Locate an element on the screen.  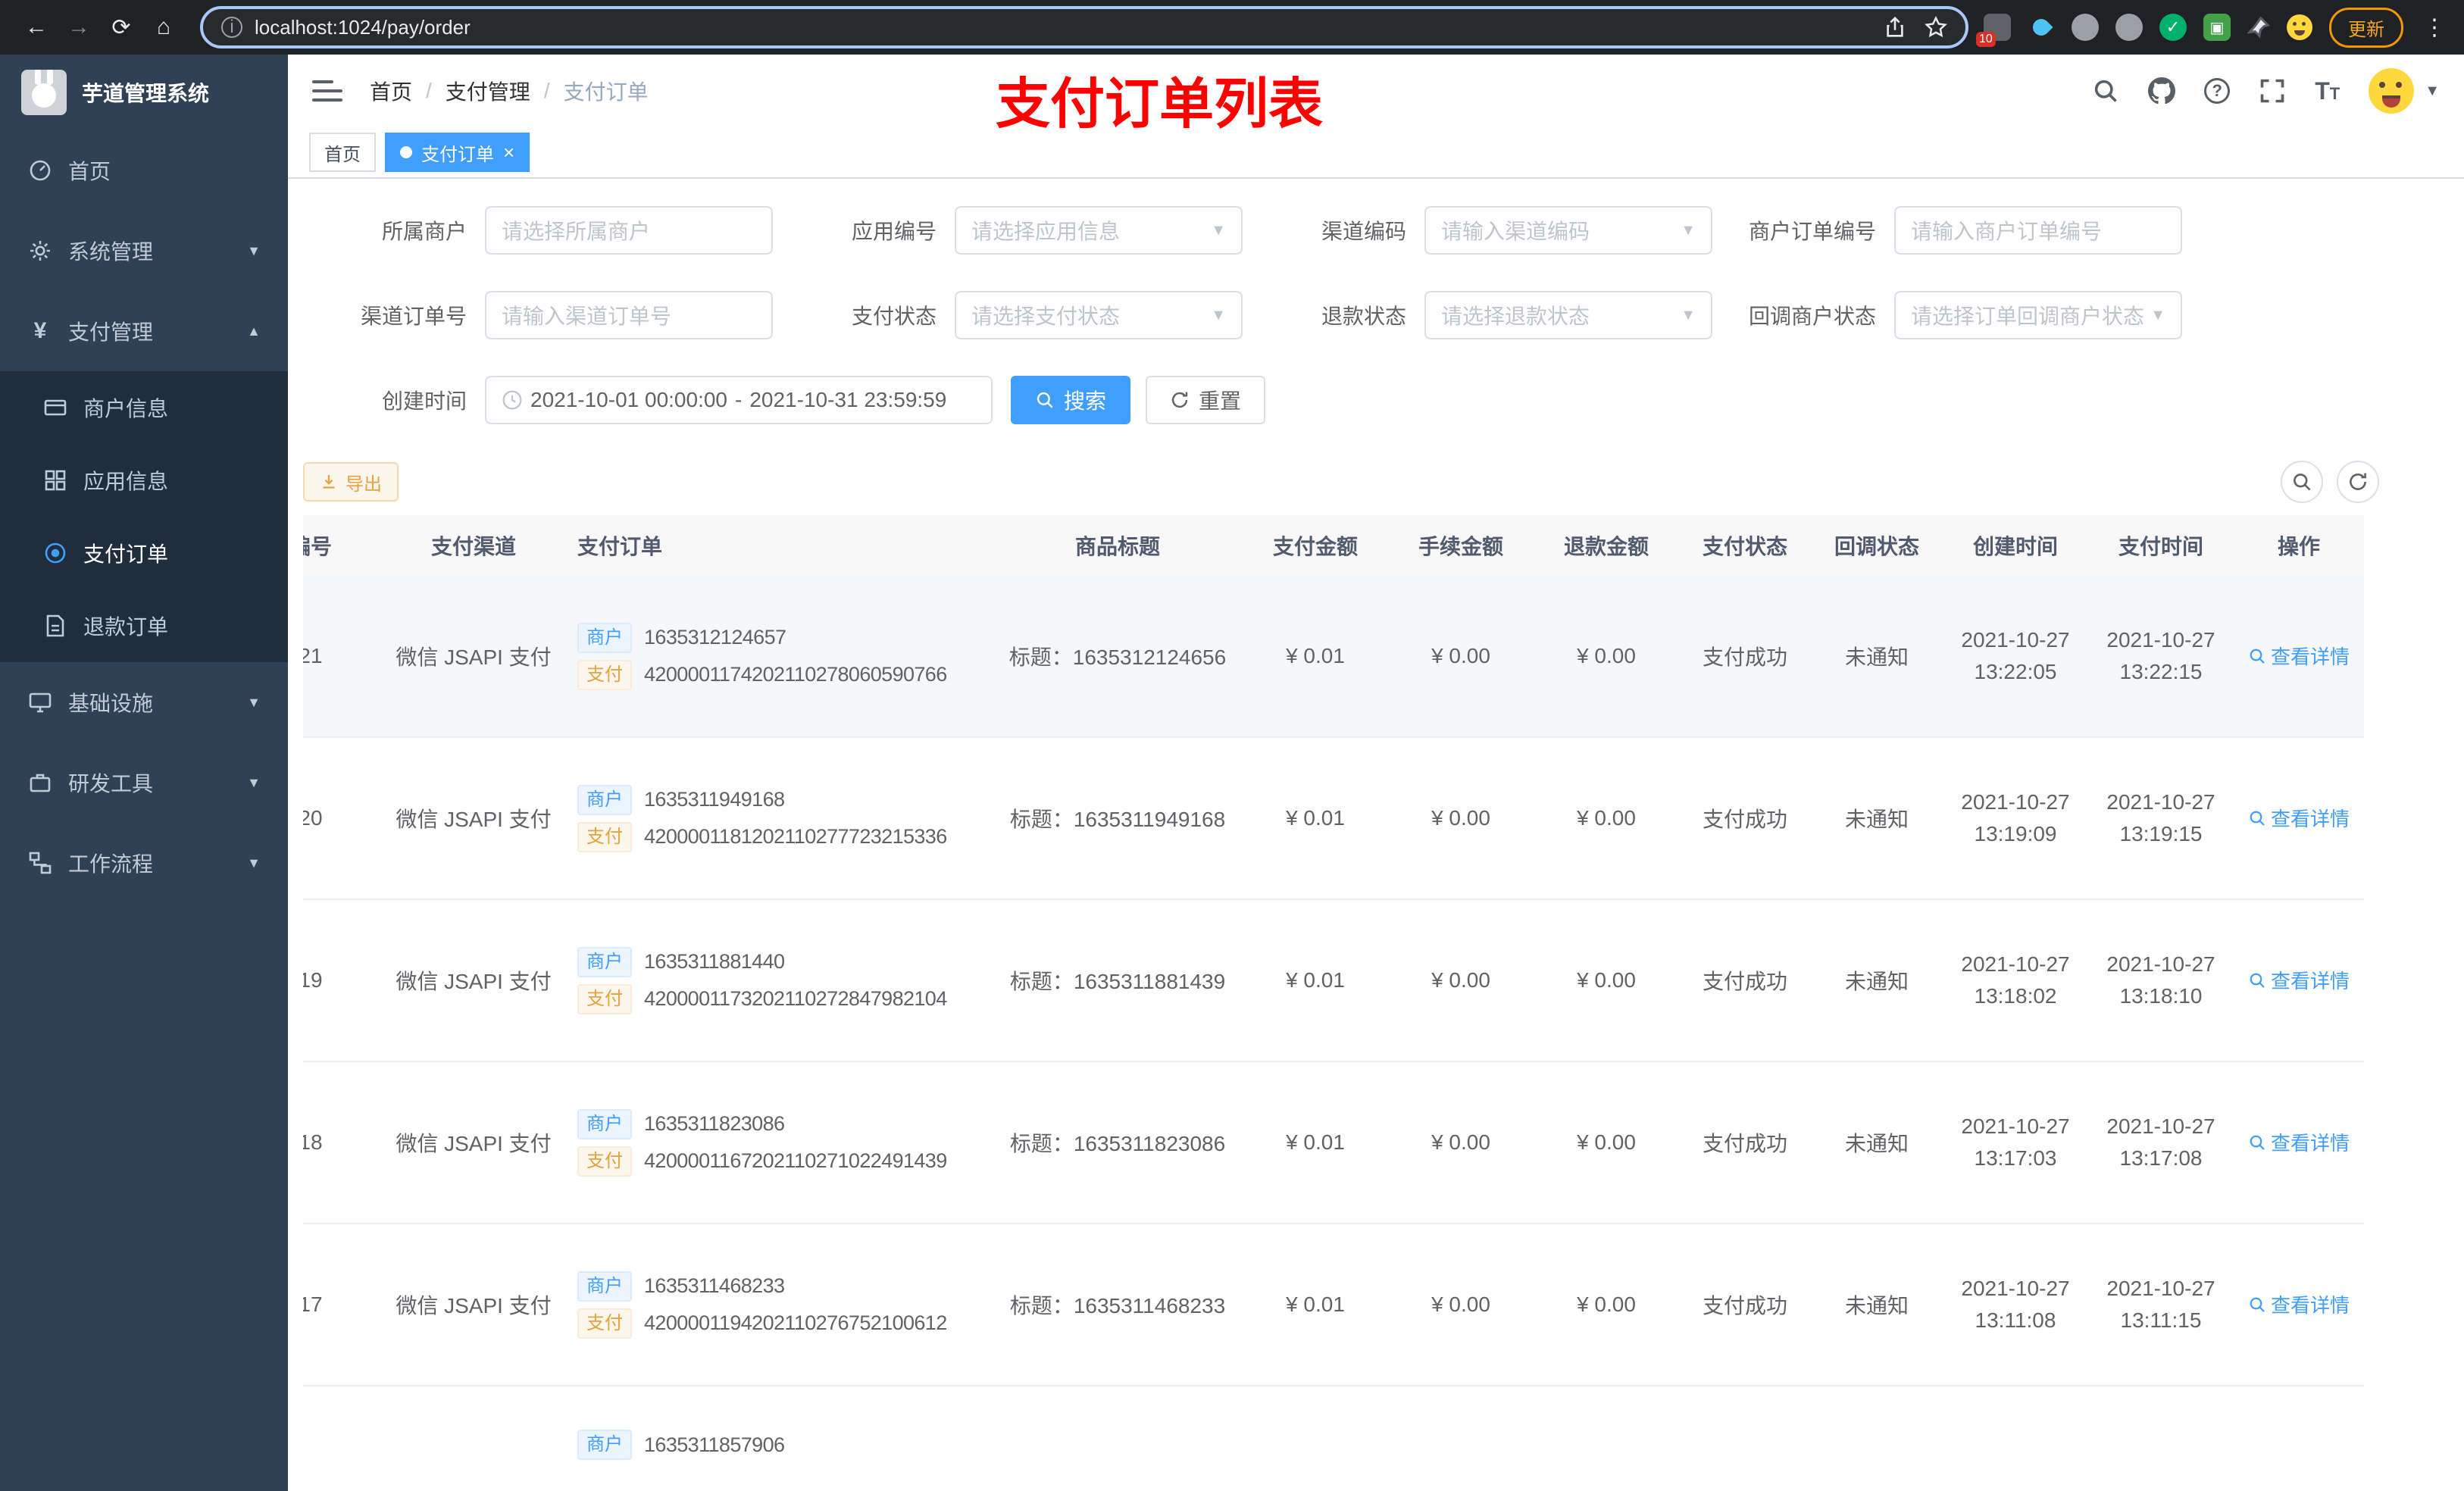
extension-icon-6: ▣ is located at coordinates (2217, 27).